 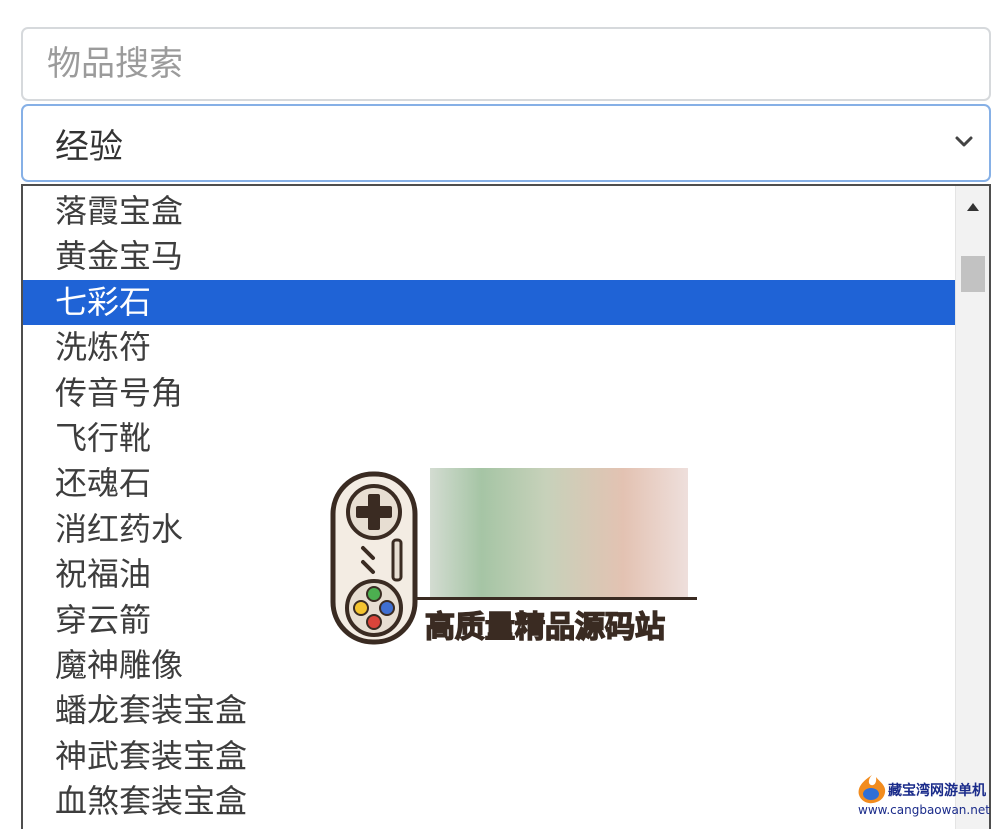 I want to click on dropdown-option: 飞行靴, so click(x=490, y=438).